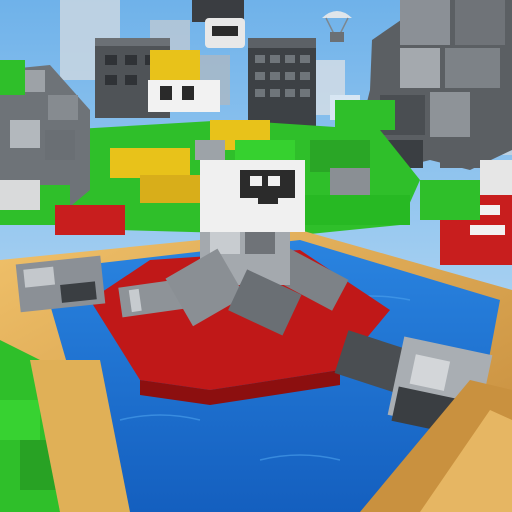 The image size is (512, 512). Describe the element at coordinates (282, 84) in the screenshot. I see `grey-tower-center` at that location.